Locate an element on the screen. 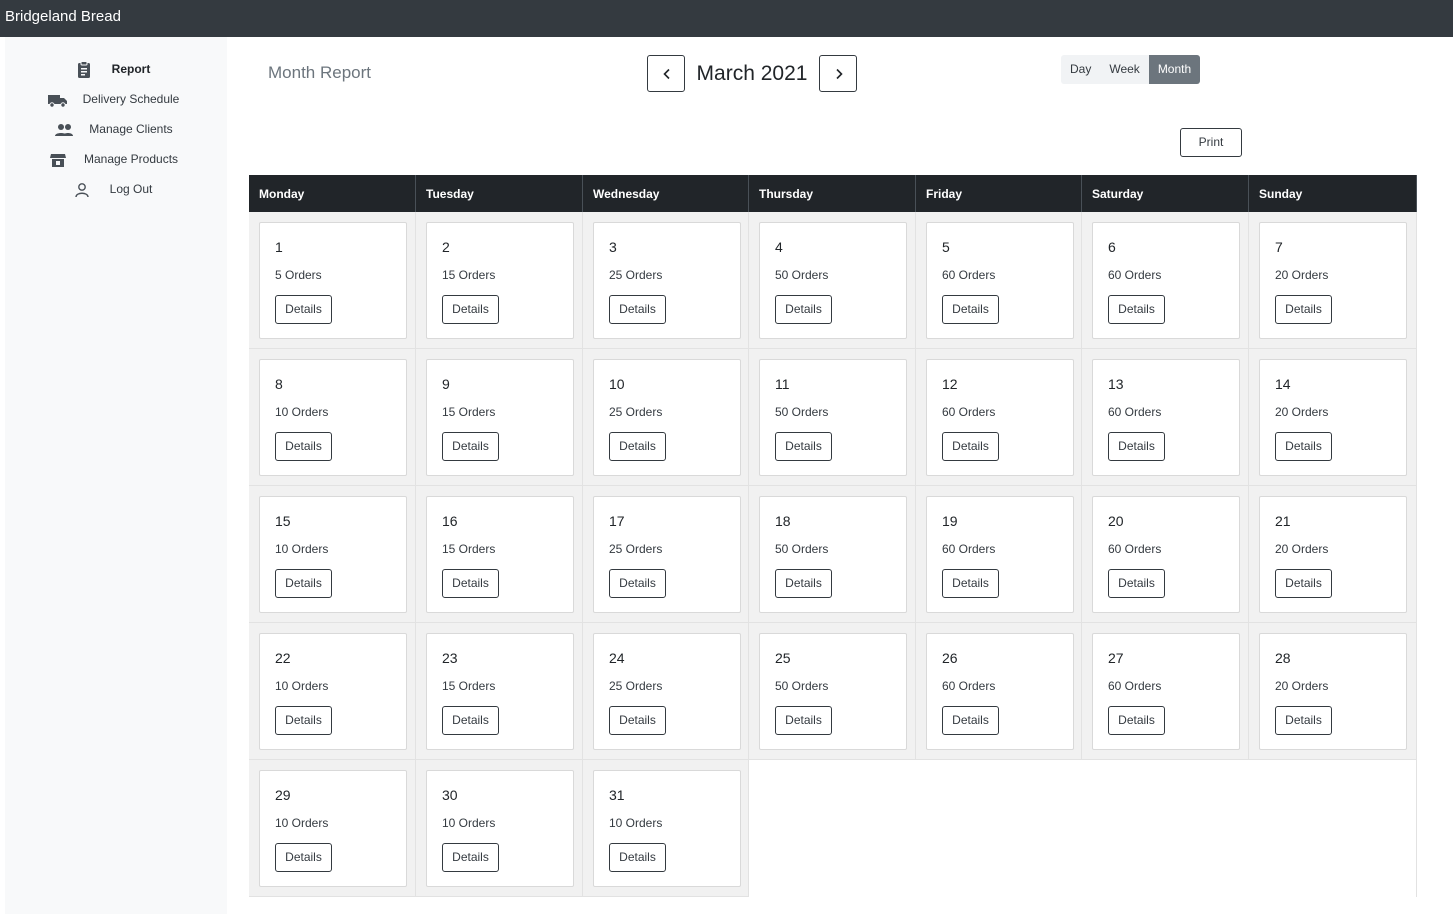 The image size is (1453, 914). day-cell: 16 15 Orders Details is located at coordinates (499, 554).